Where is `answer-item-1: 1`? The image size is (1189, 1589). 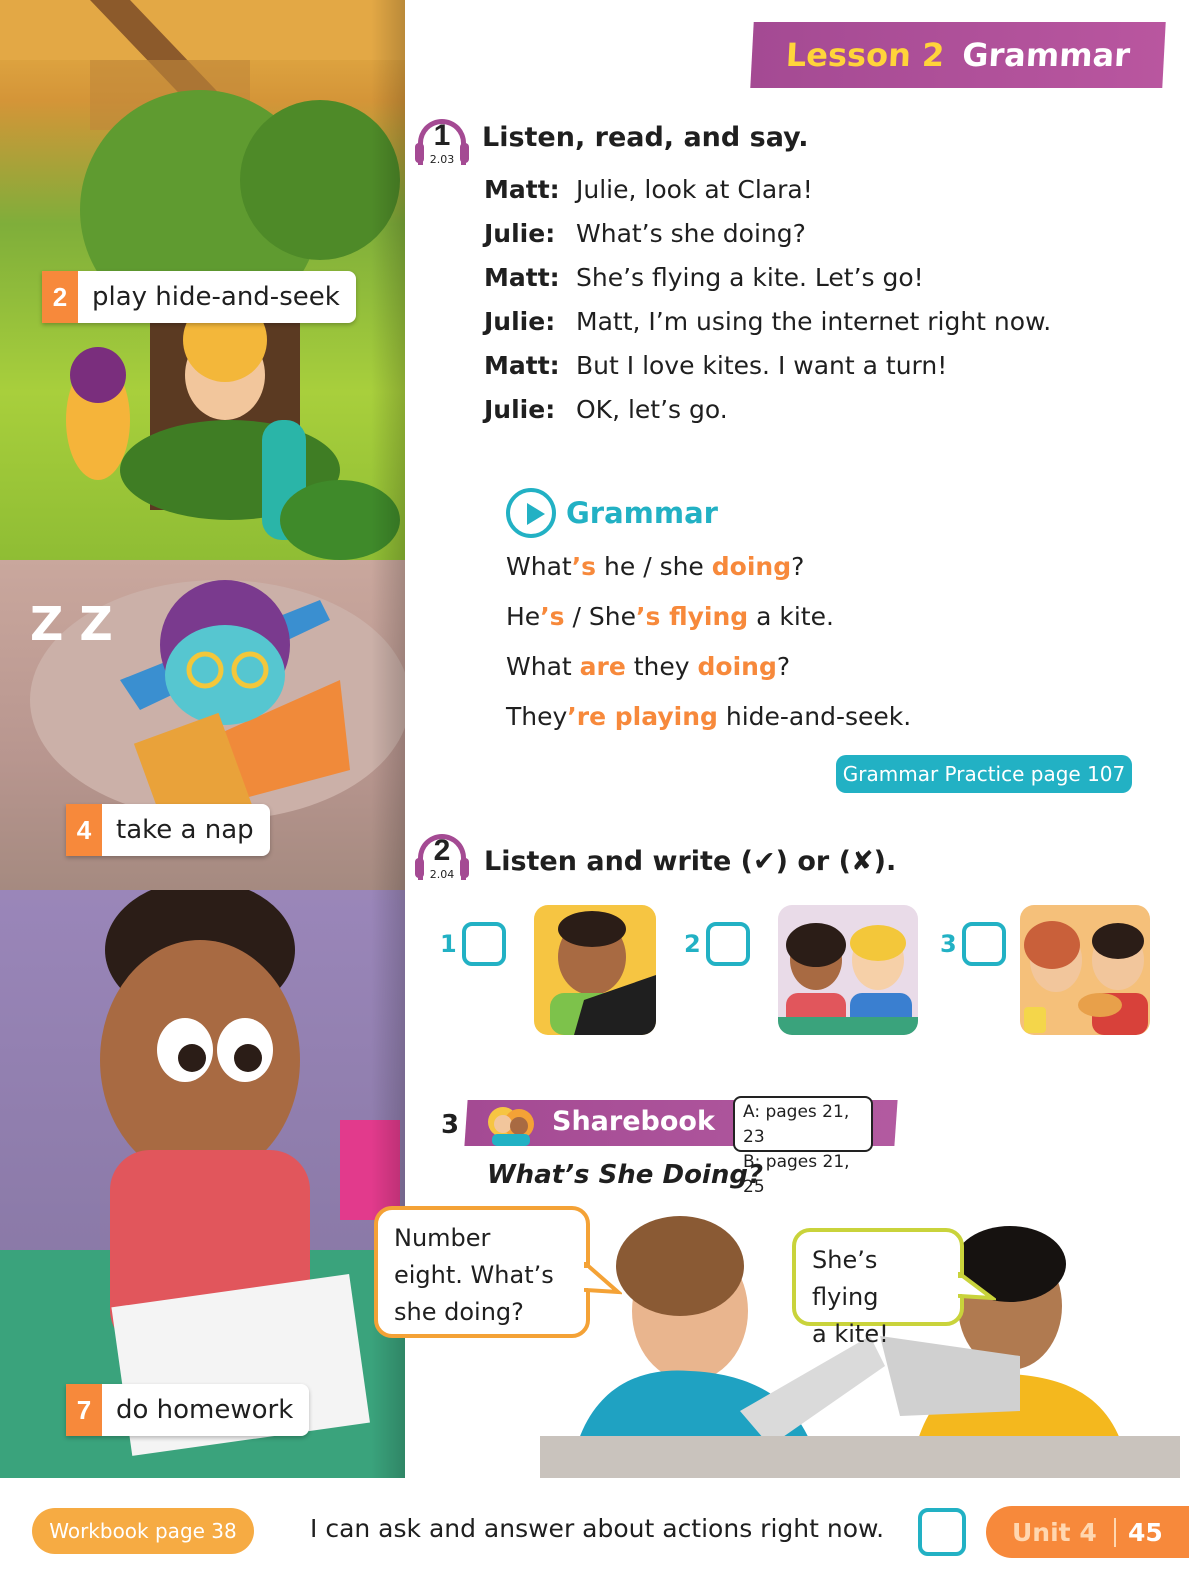
answer-item-1: 1 is located at coordinates (473, 944).